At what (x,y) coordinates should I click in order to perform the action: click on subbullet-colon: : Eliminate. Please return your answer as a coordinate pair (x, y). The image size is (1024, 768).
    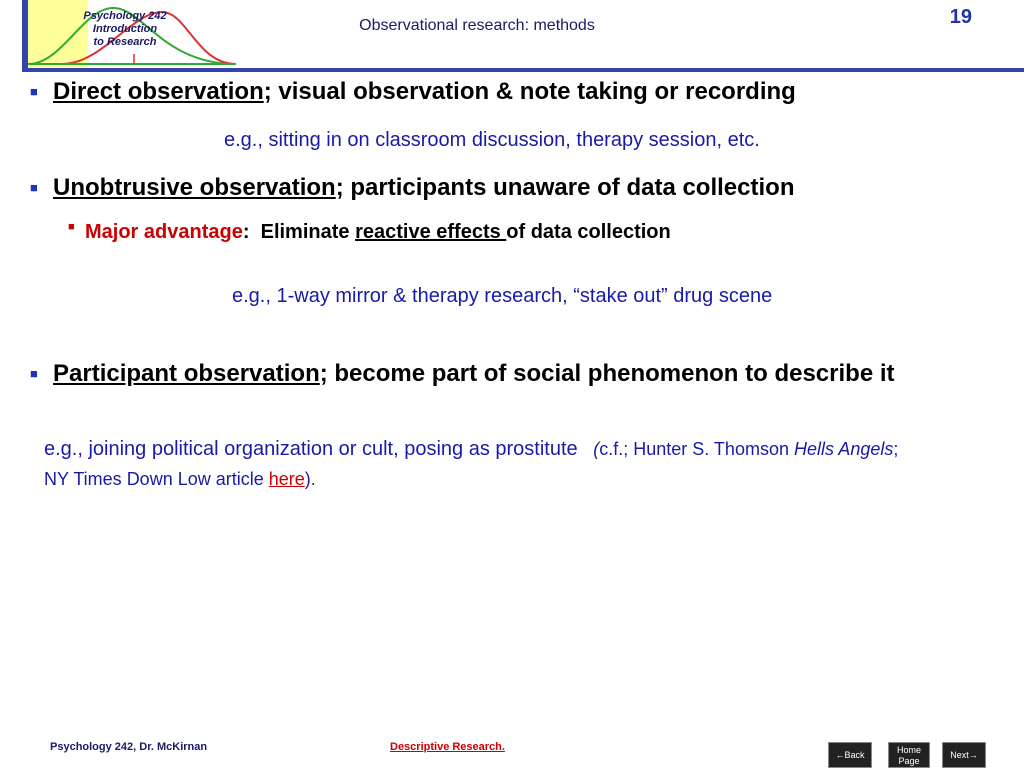
    Looking at the image, I should click on (299, 232).